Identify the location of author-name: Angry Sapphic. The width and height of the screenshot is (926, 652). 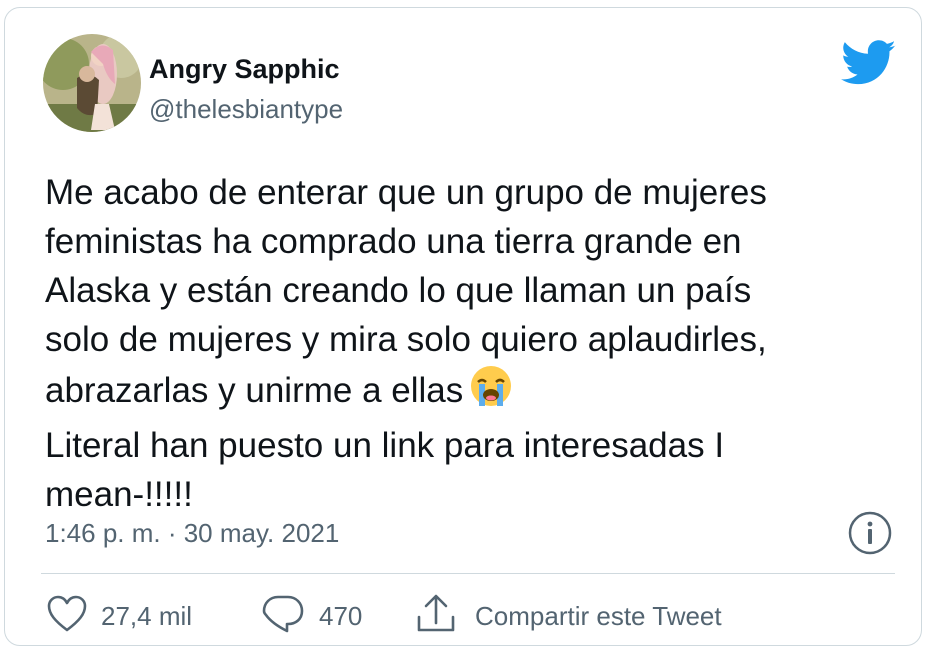
(244, 69).